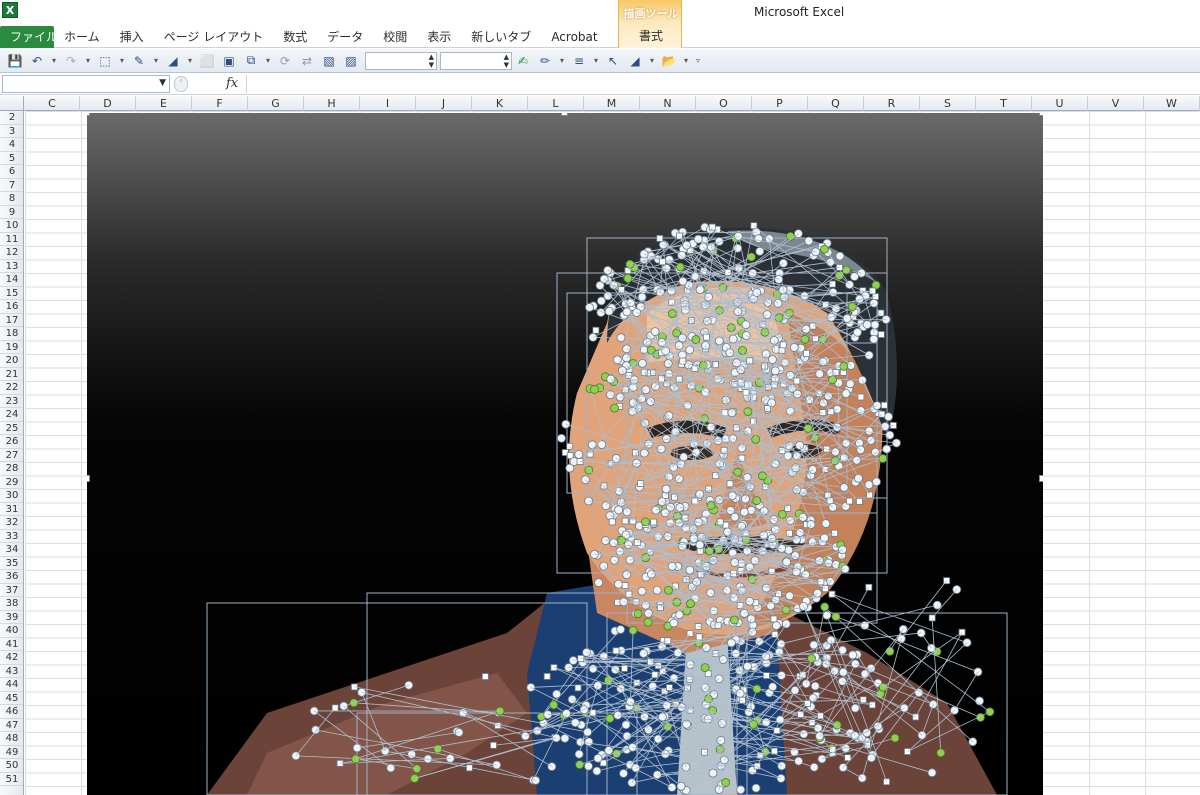 This screenshot has height=795, width=1200. What do you see at coordinates (232, 83) in the screenshot?
I see `insert-function-icon: fx` at bounding box center [232, 83].